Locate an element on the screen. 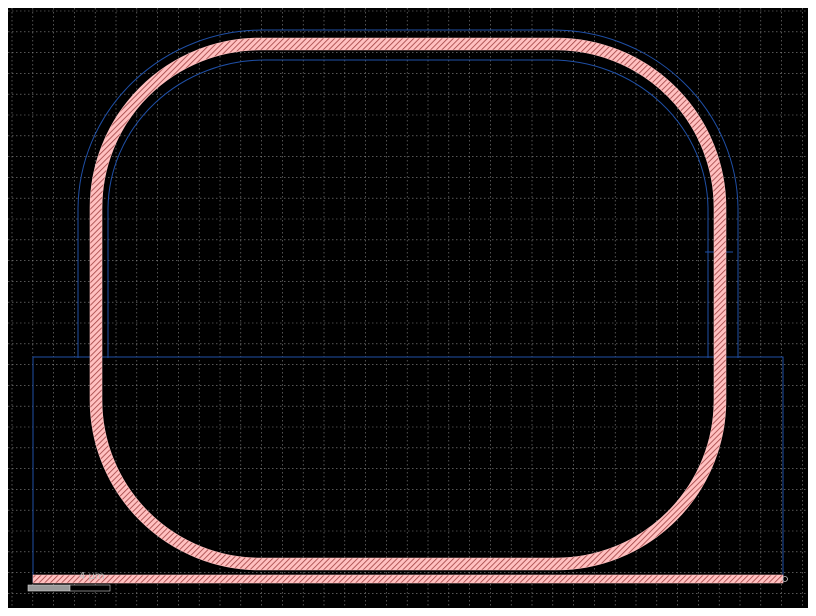 The height and width of the screenshot is (616, 816). bus-waveguide-bar is located at coordinates (408, 579).